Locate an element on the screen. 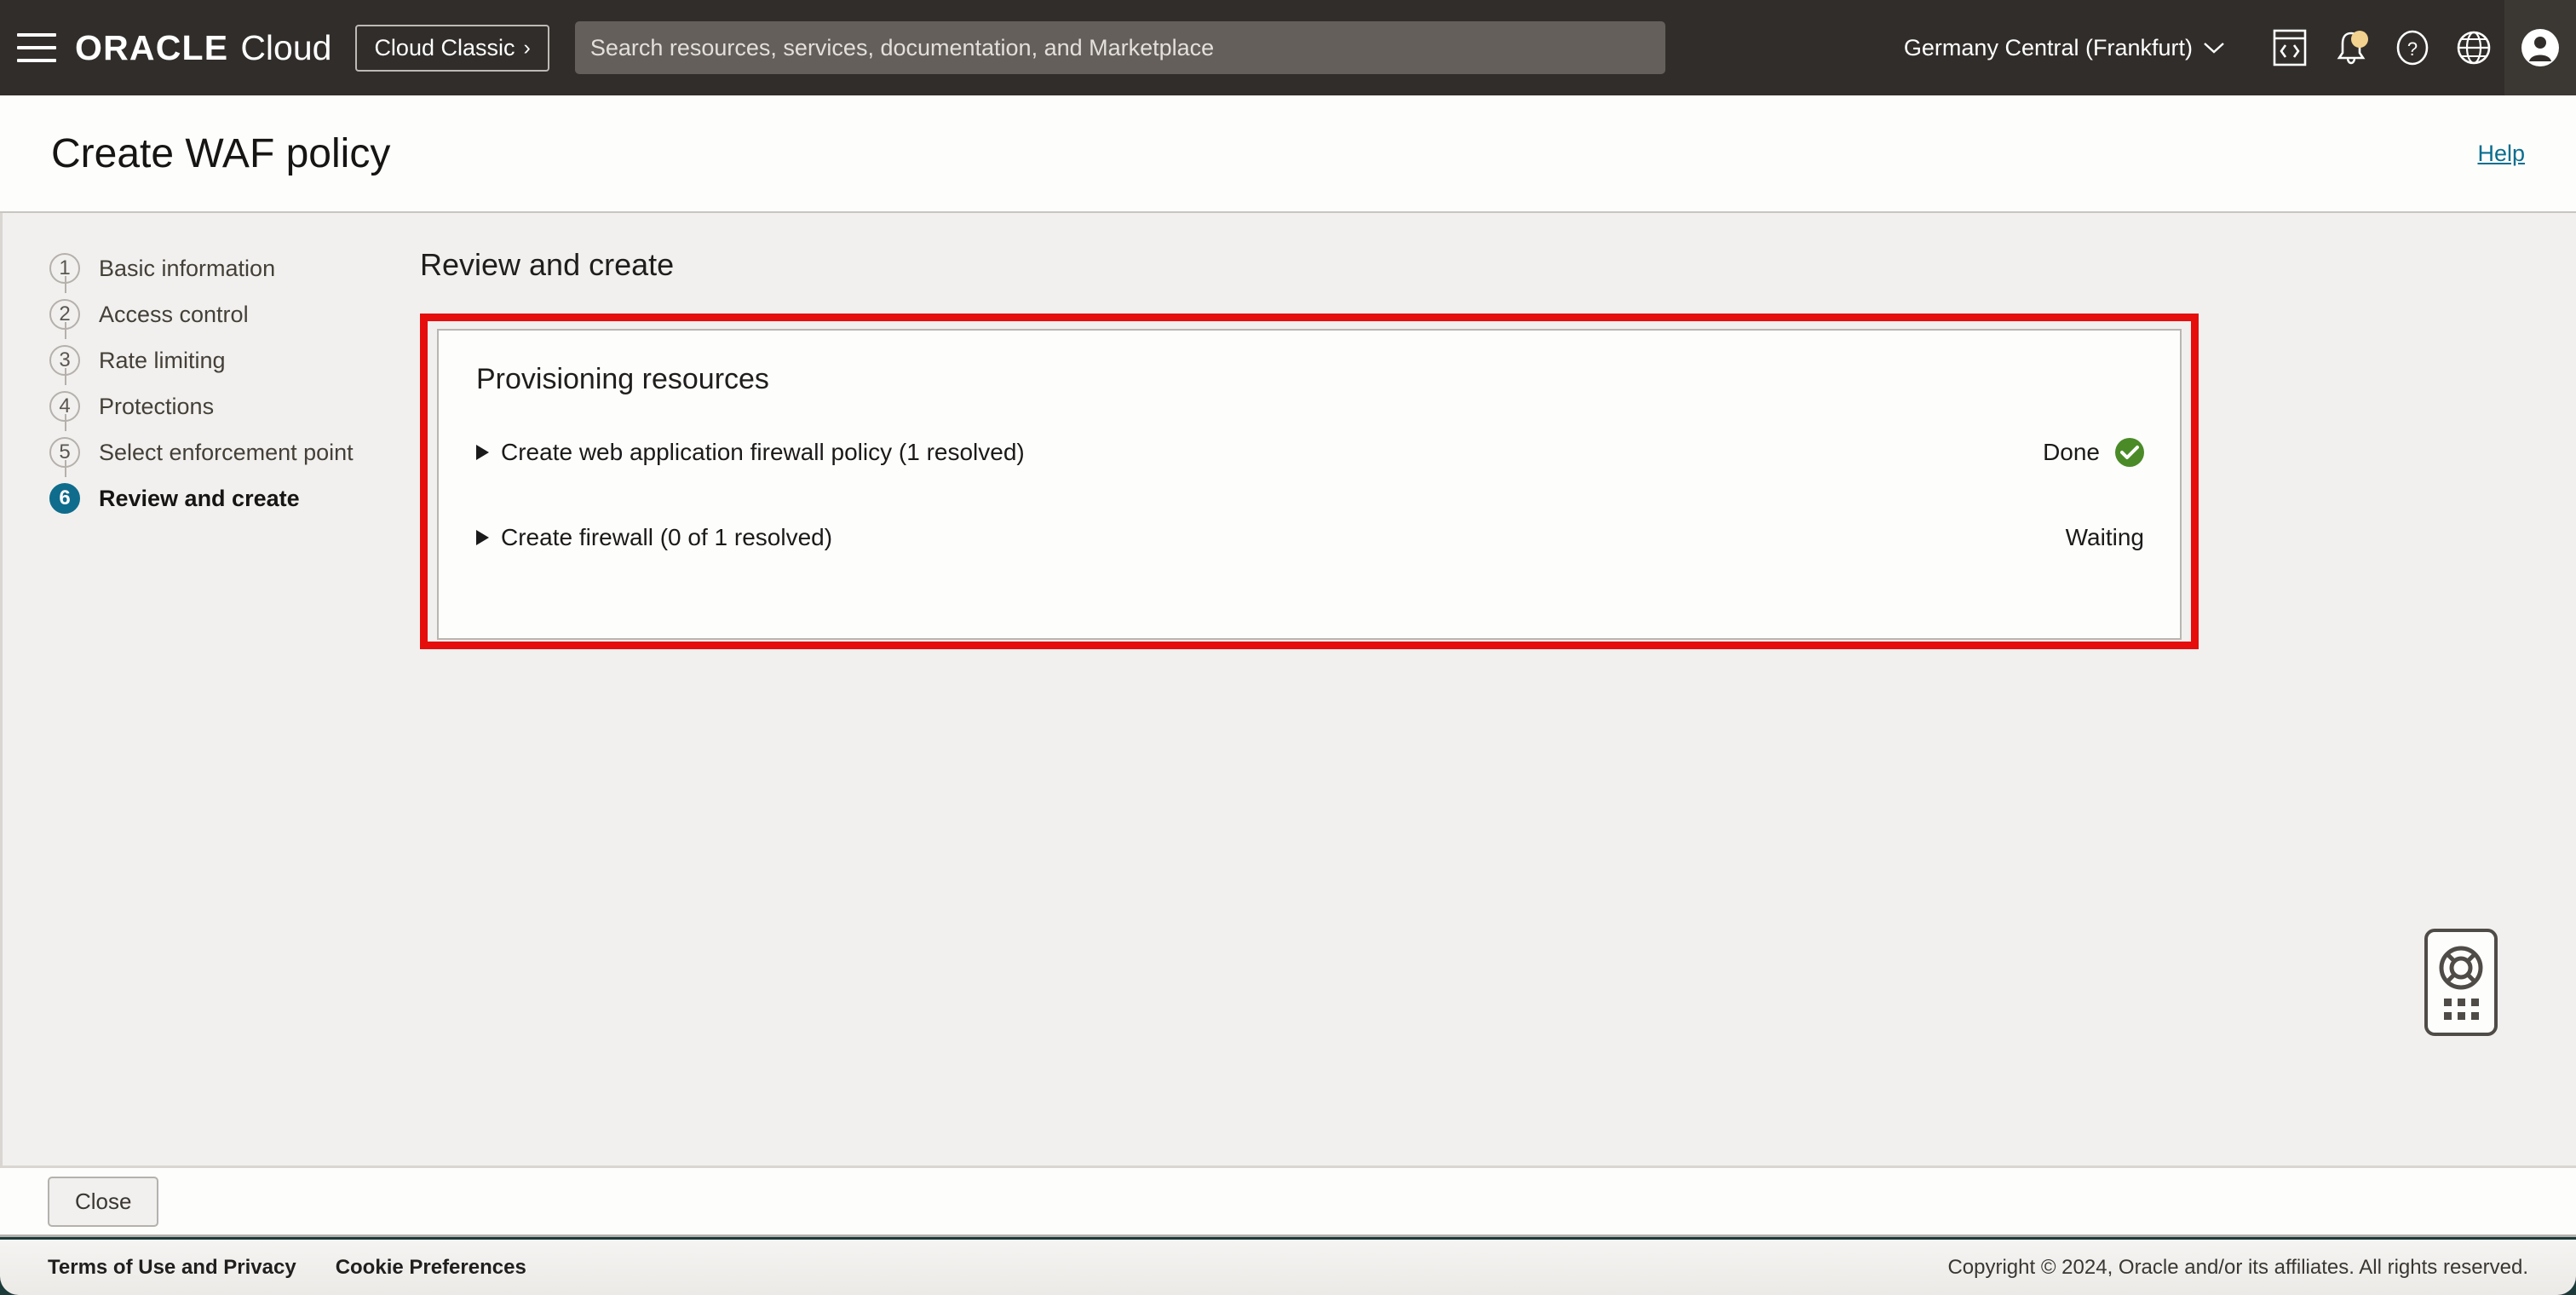  resource-status-group: Waiting is located at coordinates (2105, 537).